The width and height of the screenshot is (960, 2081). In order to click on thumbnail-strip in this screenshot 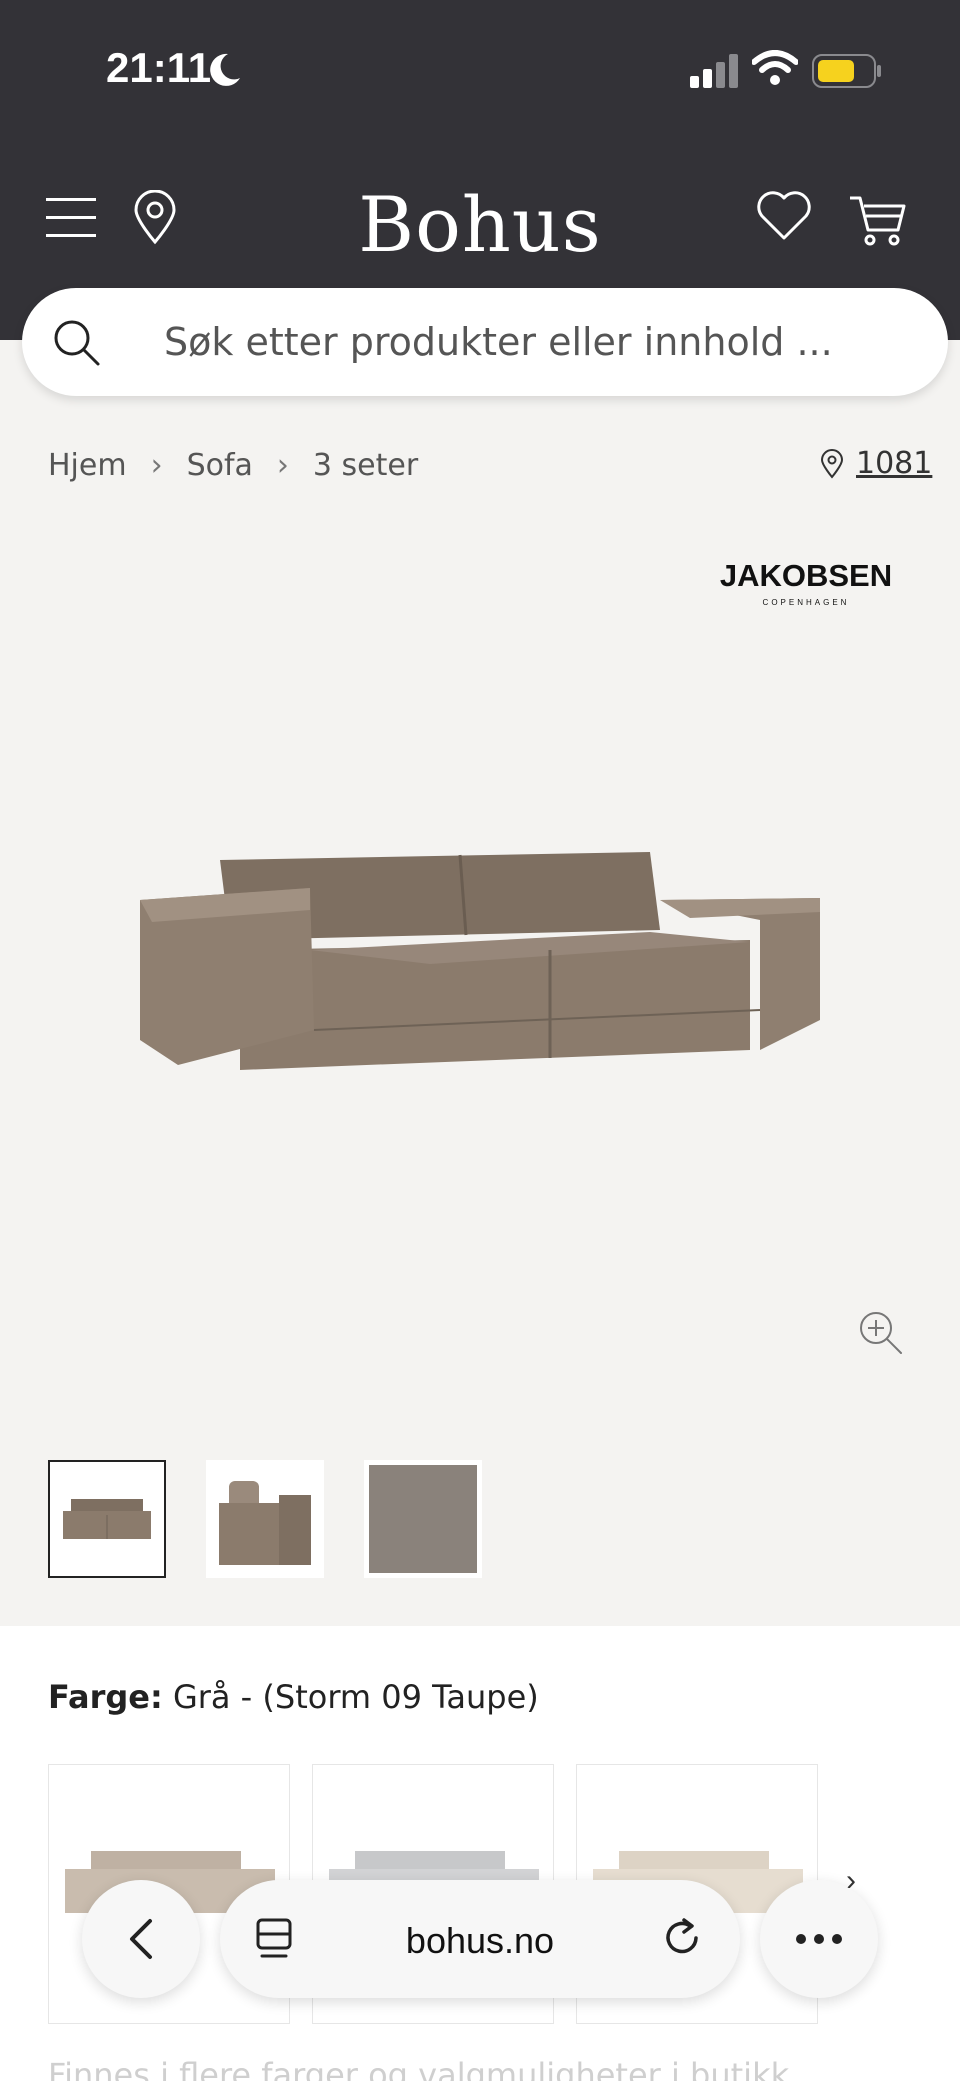, I will do `click(265, 1519)`.